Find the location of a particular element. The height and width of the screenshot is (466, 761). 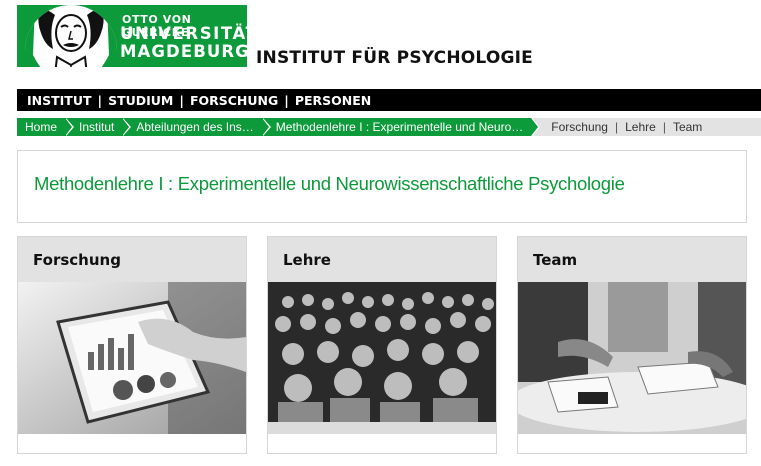

nav-item-personen: PERSONEN is located at coordinates (333, 100).